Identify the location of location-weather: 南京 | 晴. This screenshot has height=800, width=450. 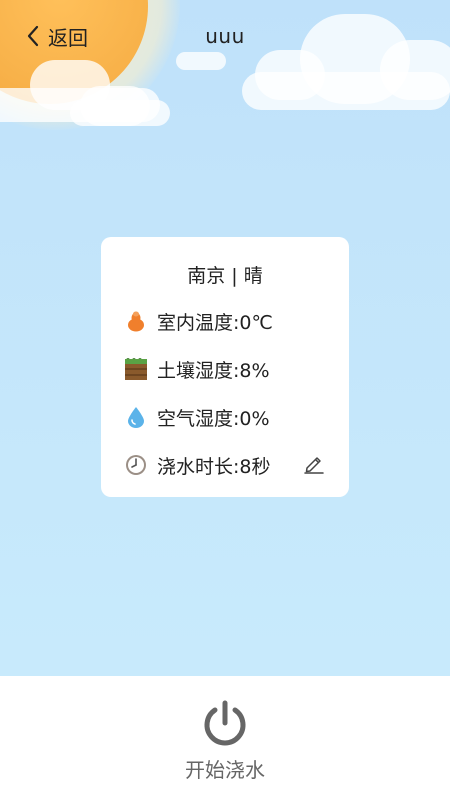
(225, 276).